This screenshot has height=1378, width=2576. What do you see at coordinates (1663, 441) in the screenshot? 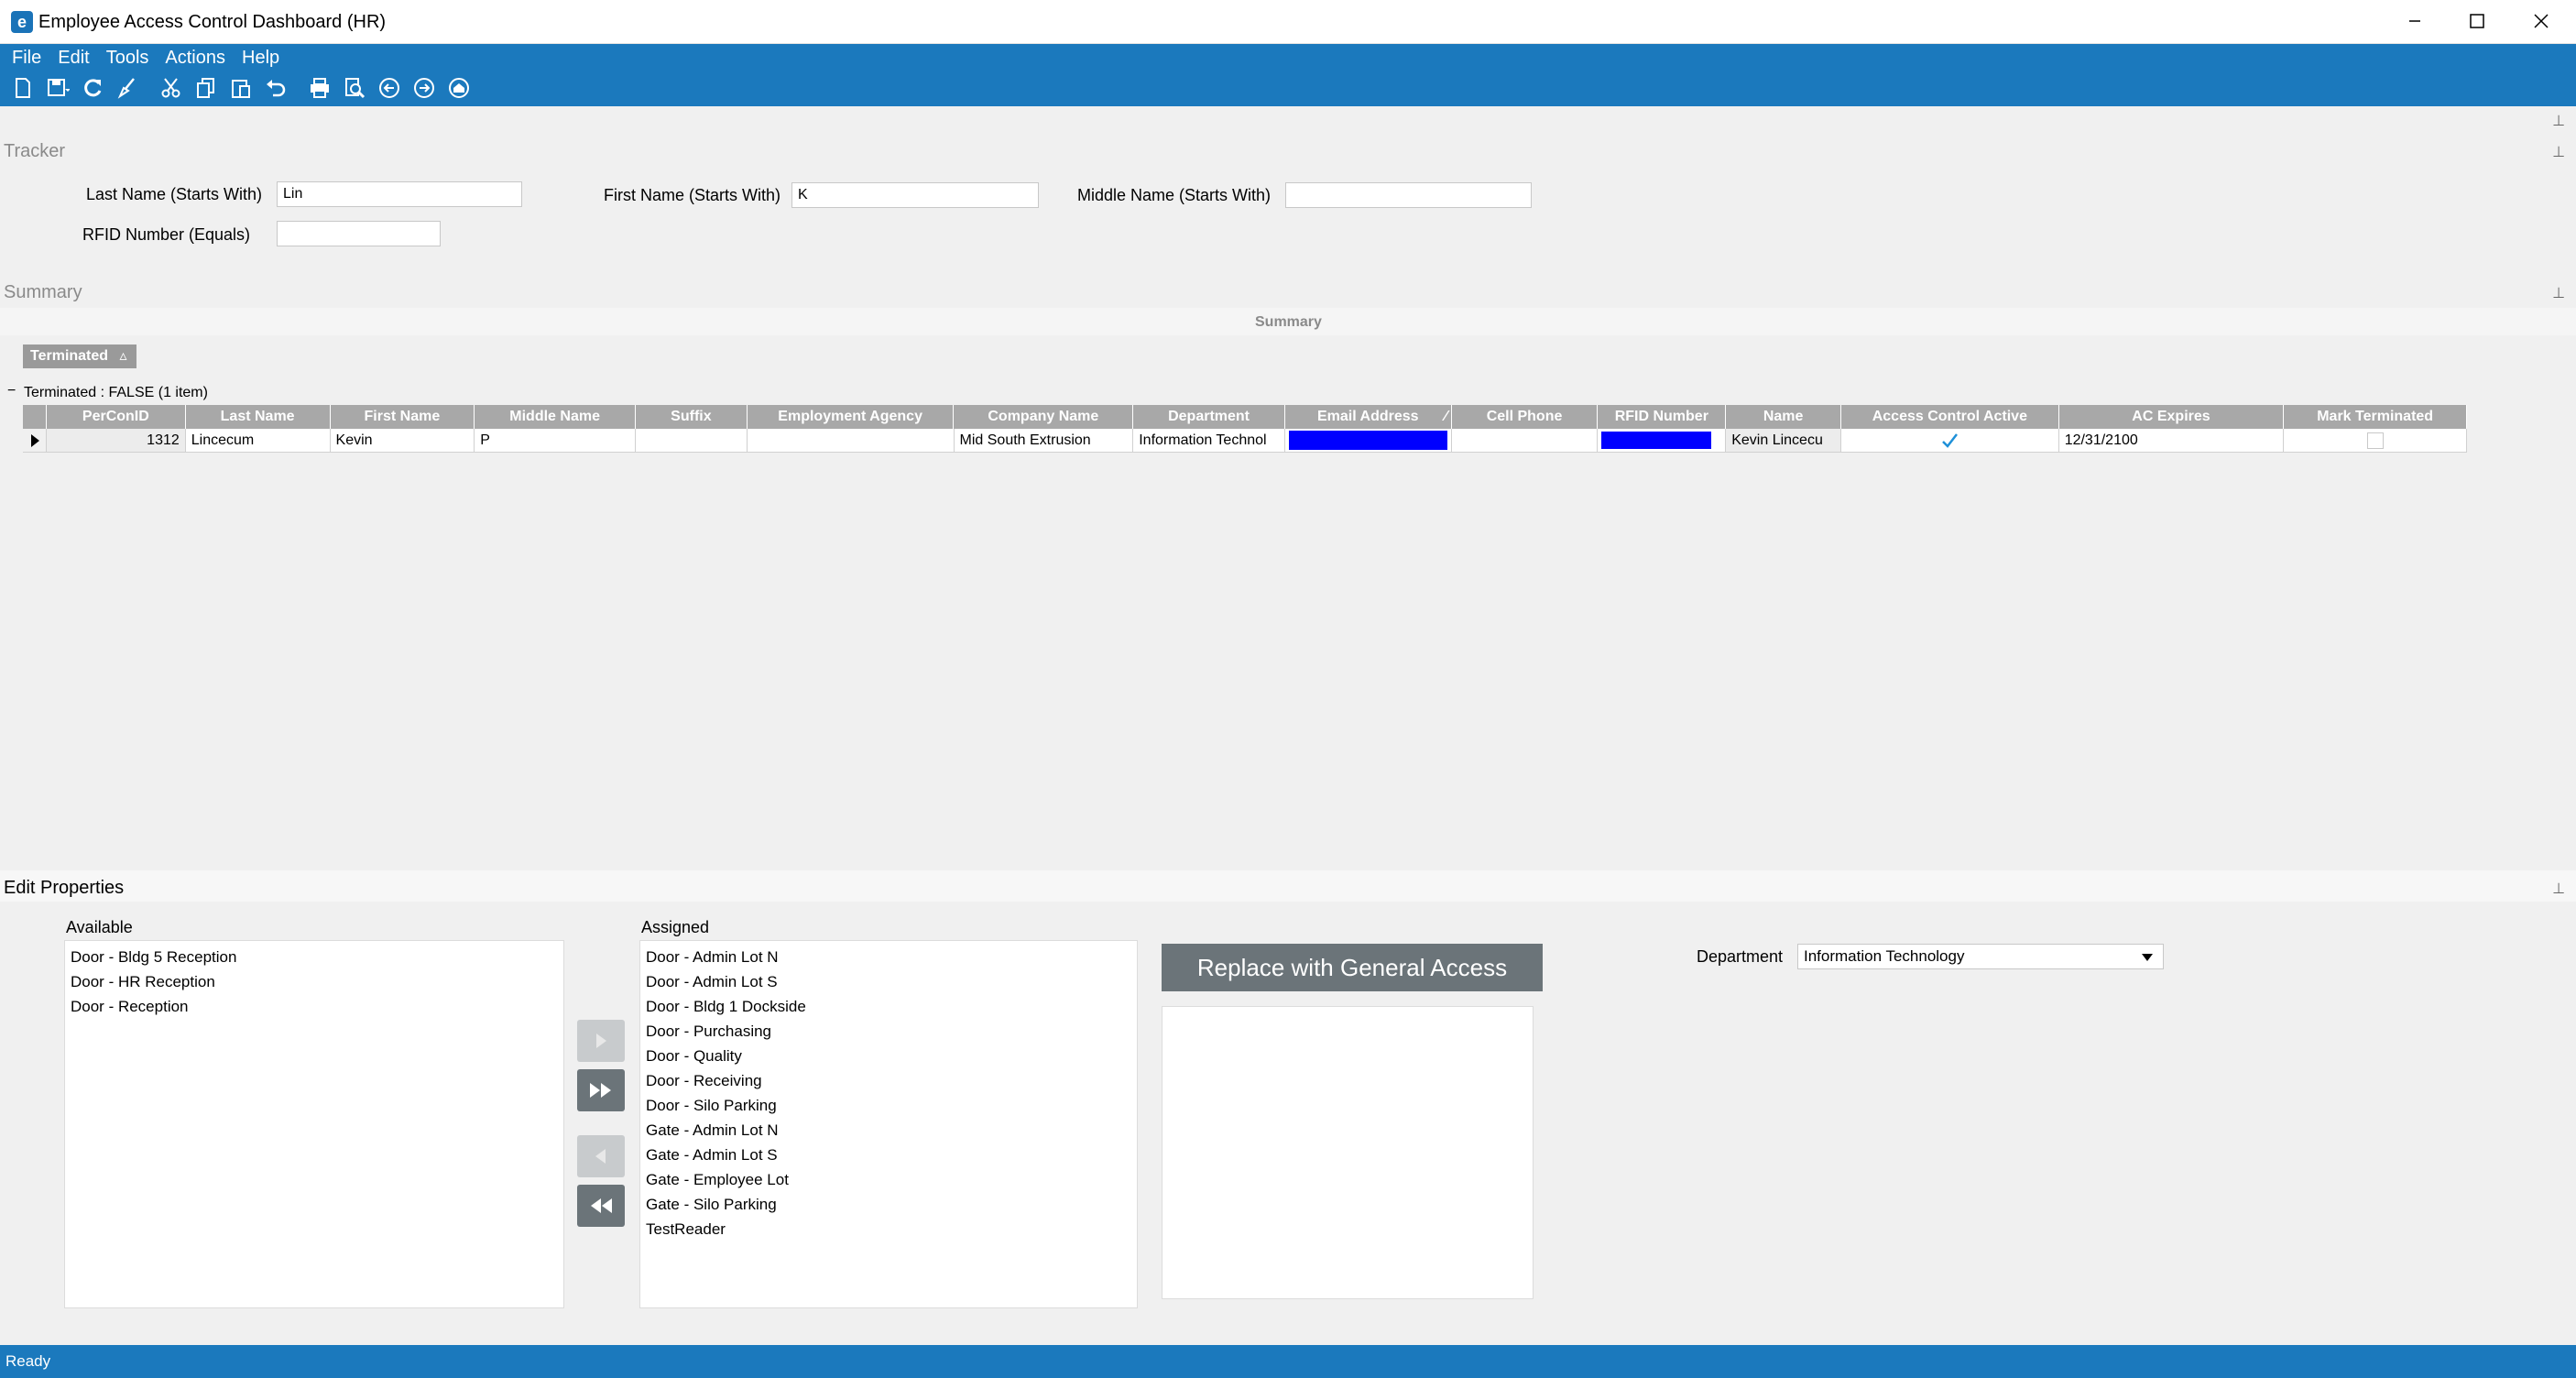
I see `cell-rfid-number` at bounding box center [1663, 441].